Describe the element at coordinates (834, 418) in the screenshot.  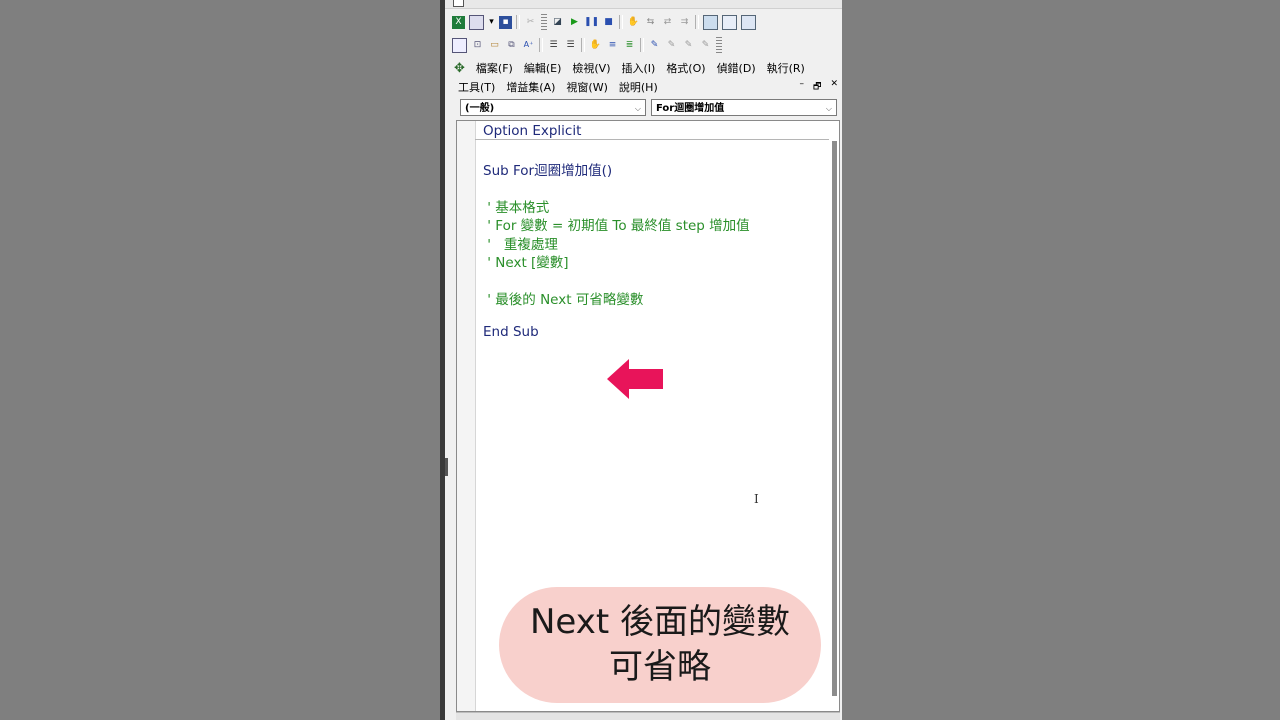
I see `vertical-scrollbar` at that location.